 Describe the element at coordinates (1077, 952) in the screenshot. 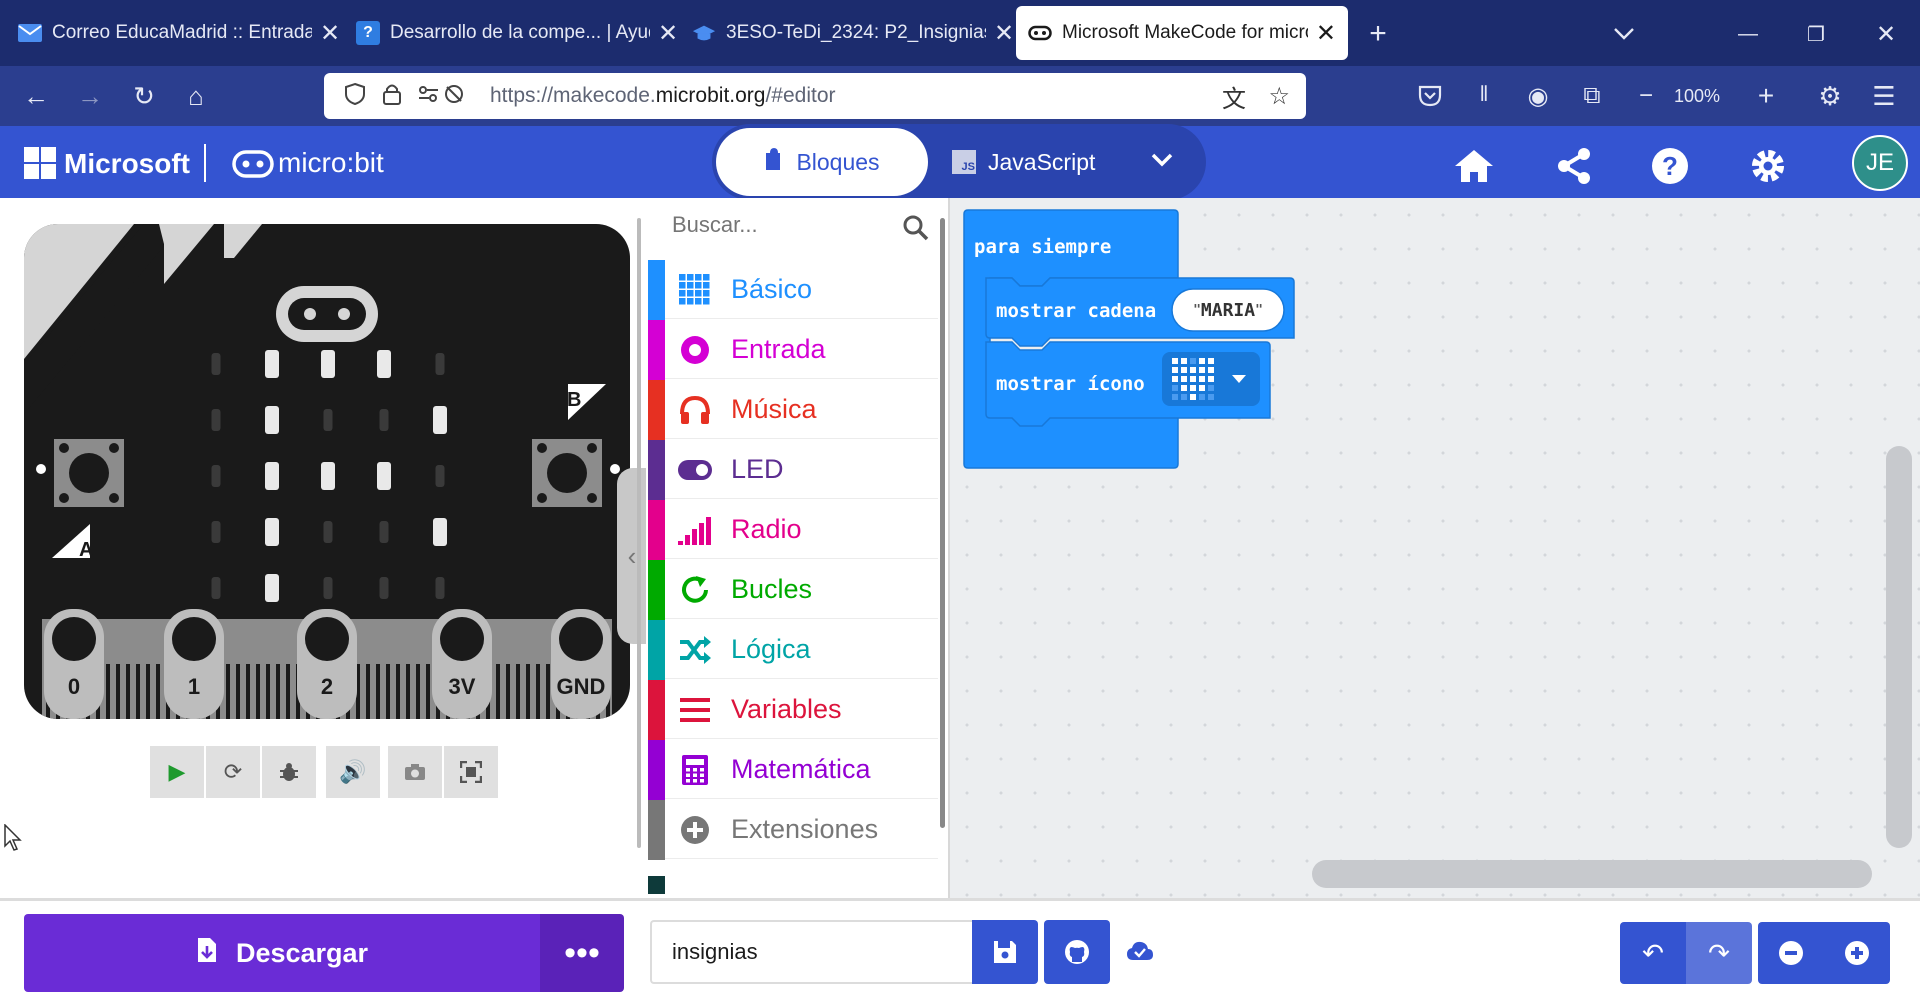

I see `github-icon` at that location.